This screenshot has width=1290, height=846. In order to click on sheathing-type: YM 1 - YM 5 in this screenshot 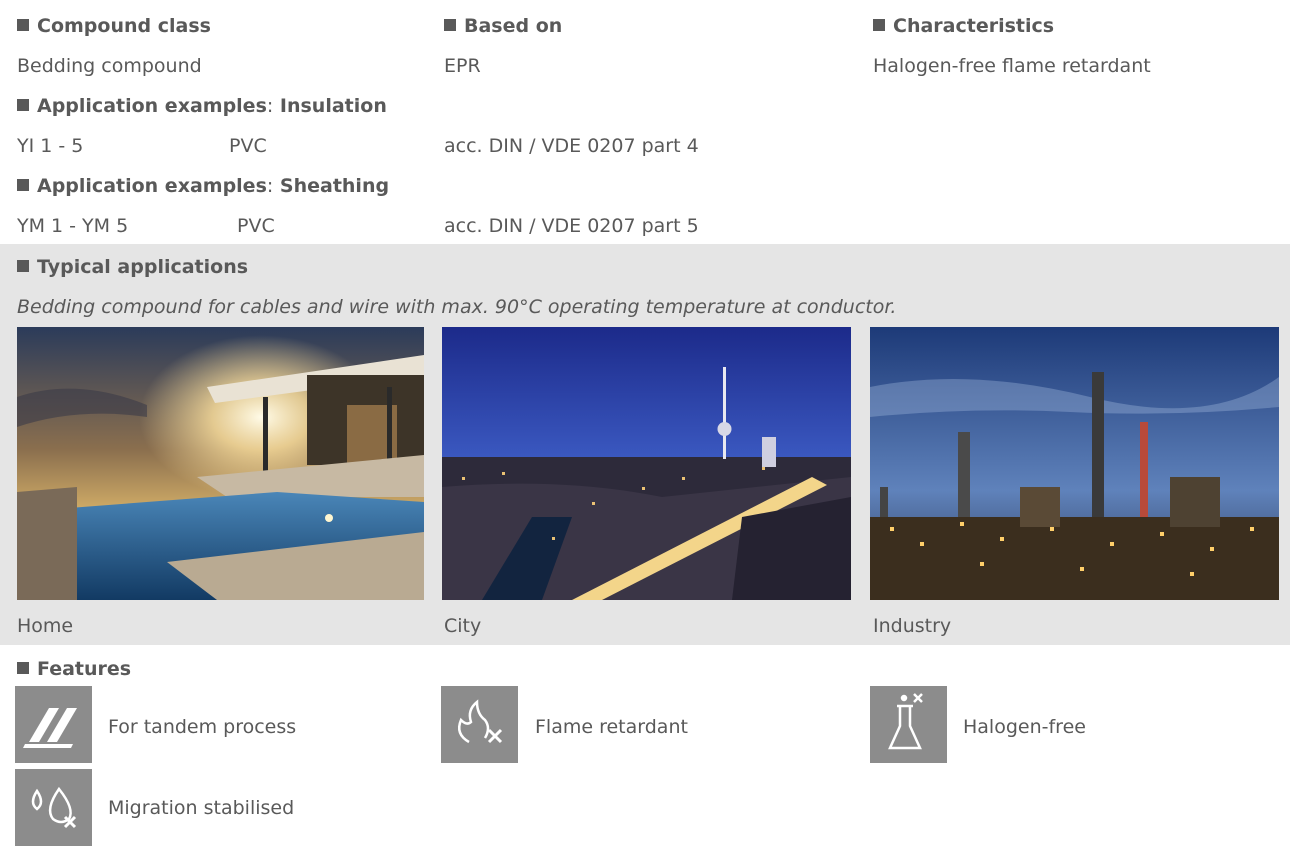, I will do `click(73, 226)`.